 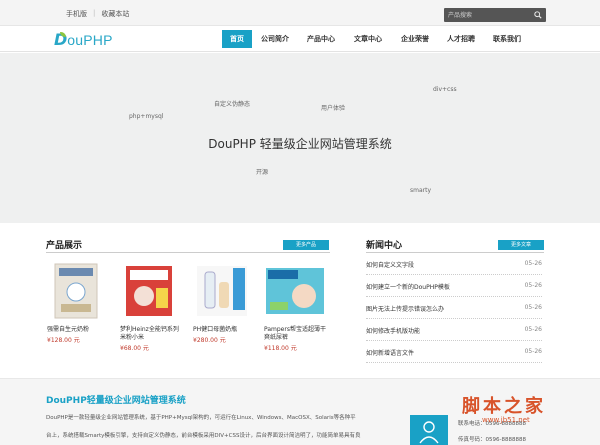 What do you see at coordinates (152, 334) in the screenshot?
I see `product-name: 梦利Heinz全能钙系列米粉小米` at bounding box center [152, 334].